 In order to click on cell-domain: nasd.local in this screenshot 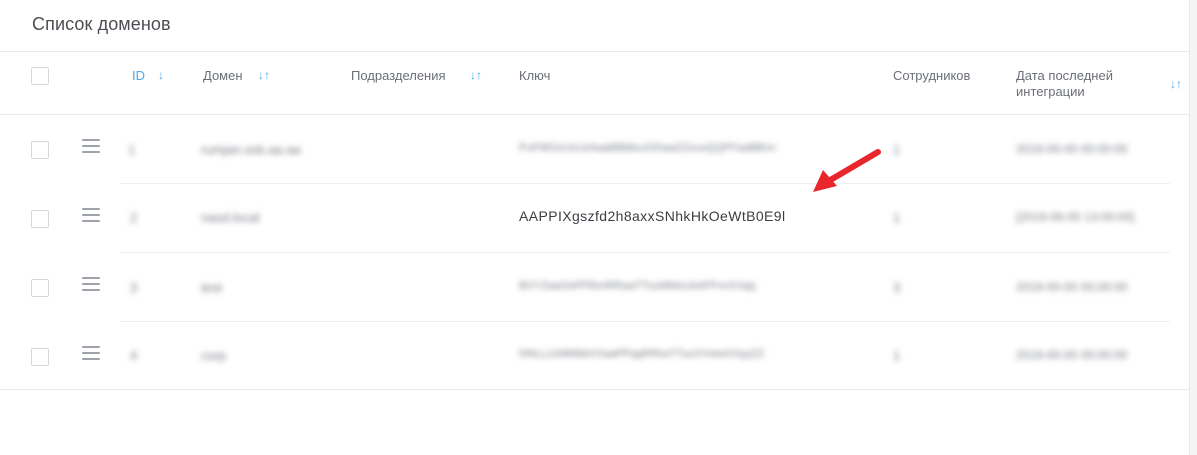, I will do `click(230, 217)`.